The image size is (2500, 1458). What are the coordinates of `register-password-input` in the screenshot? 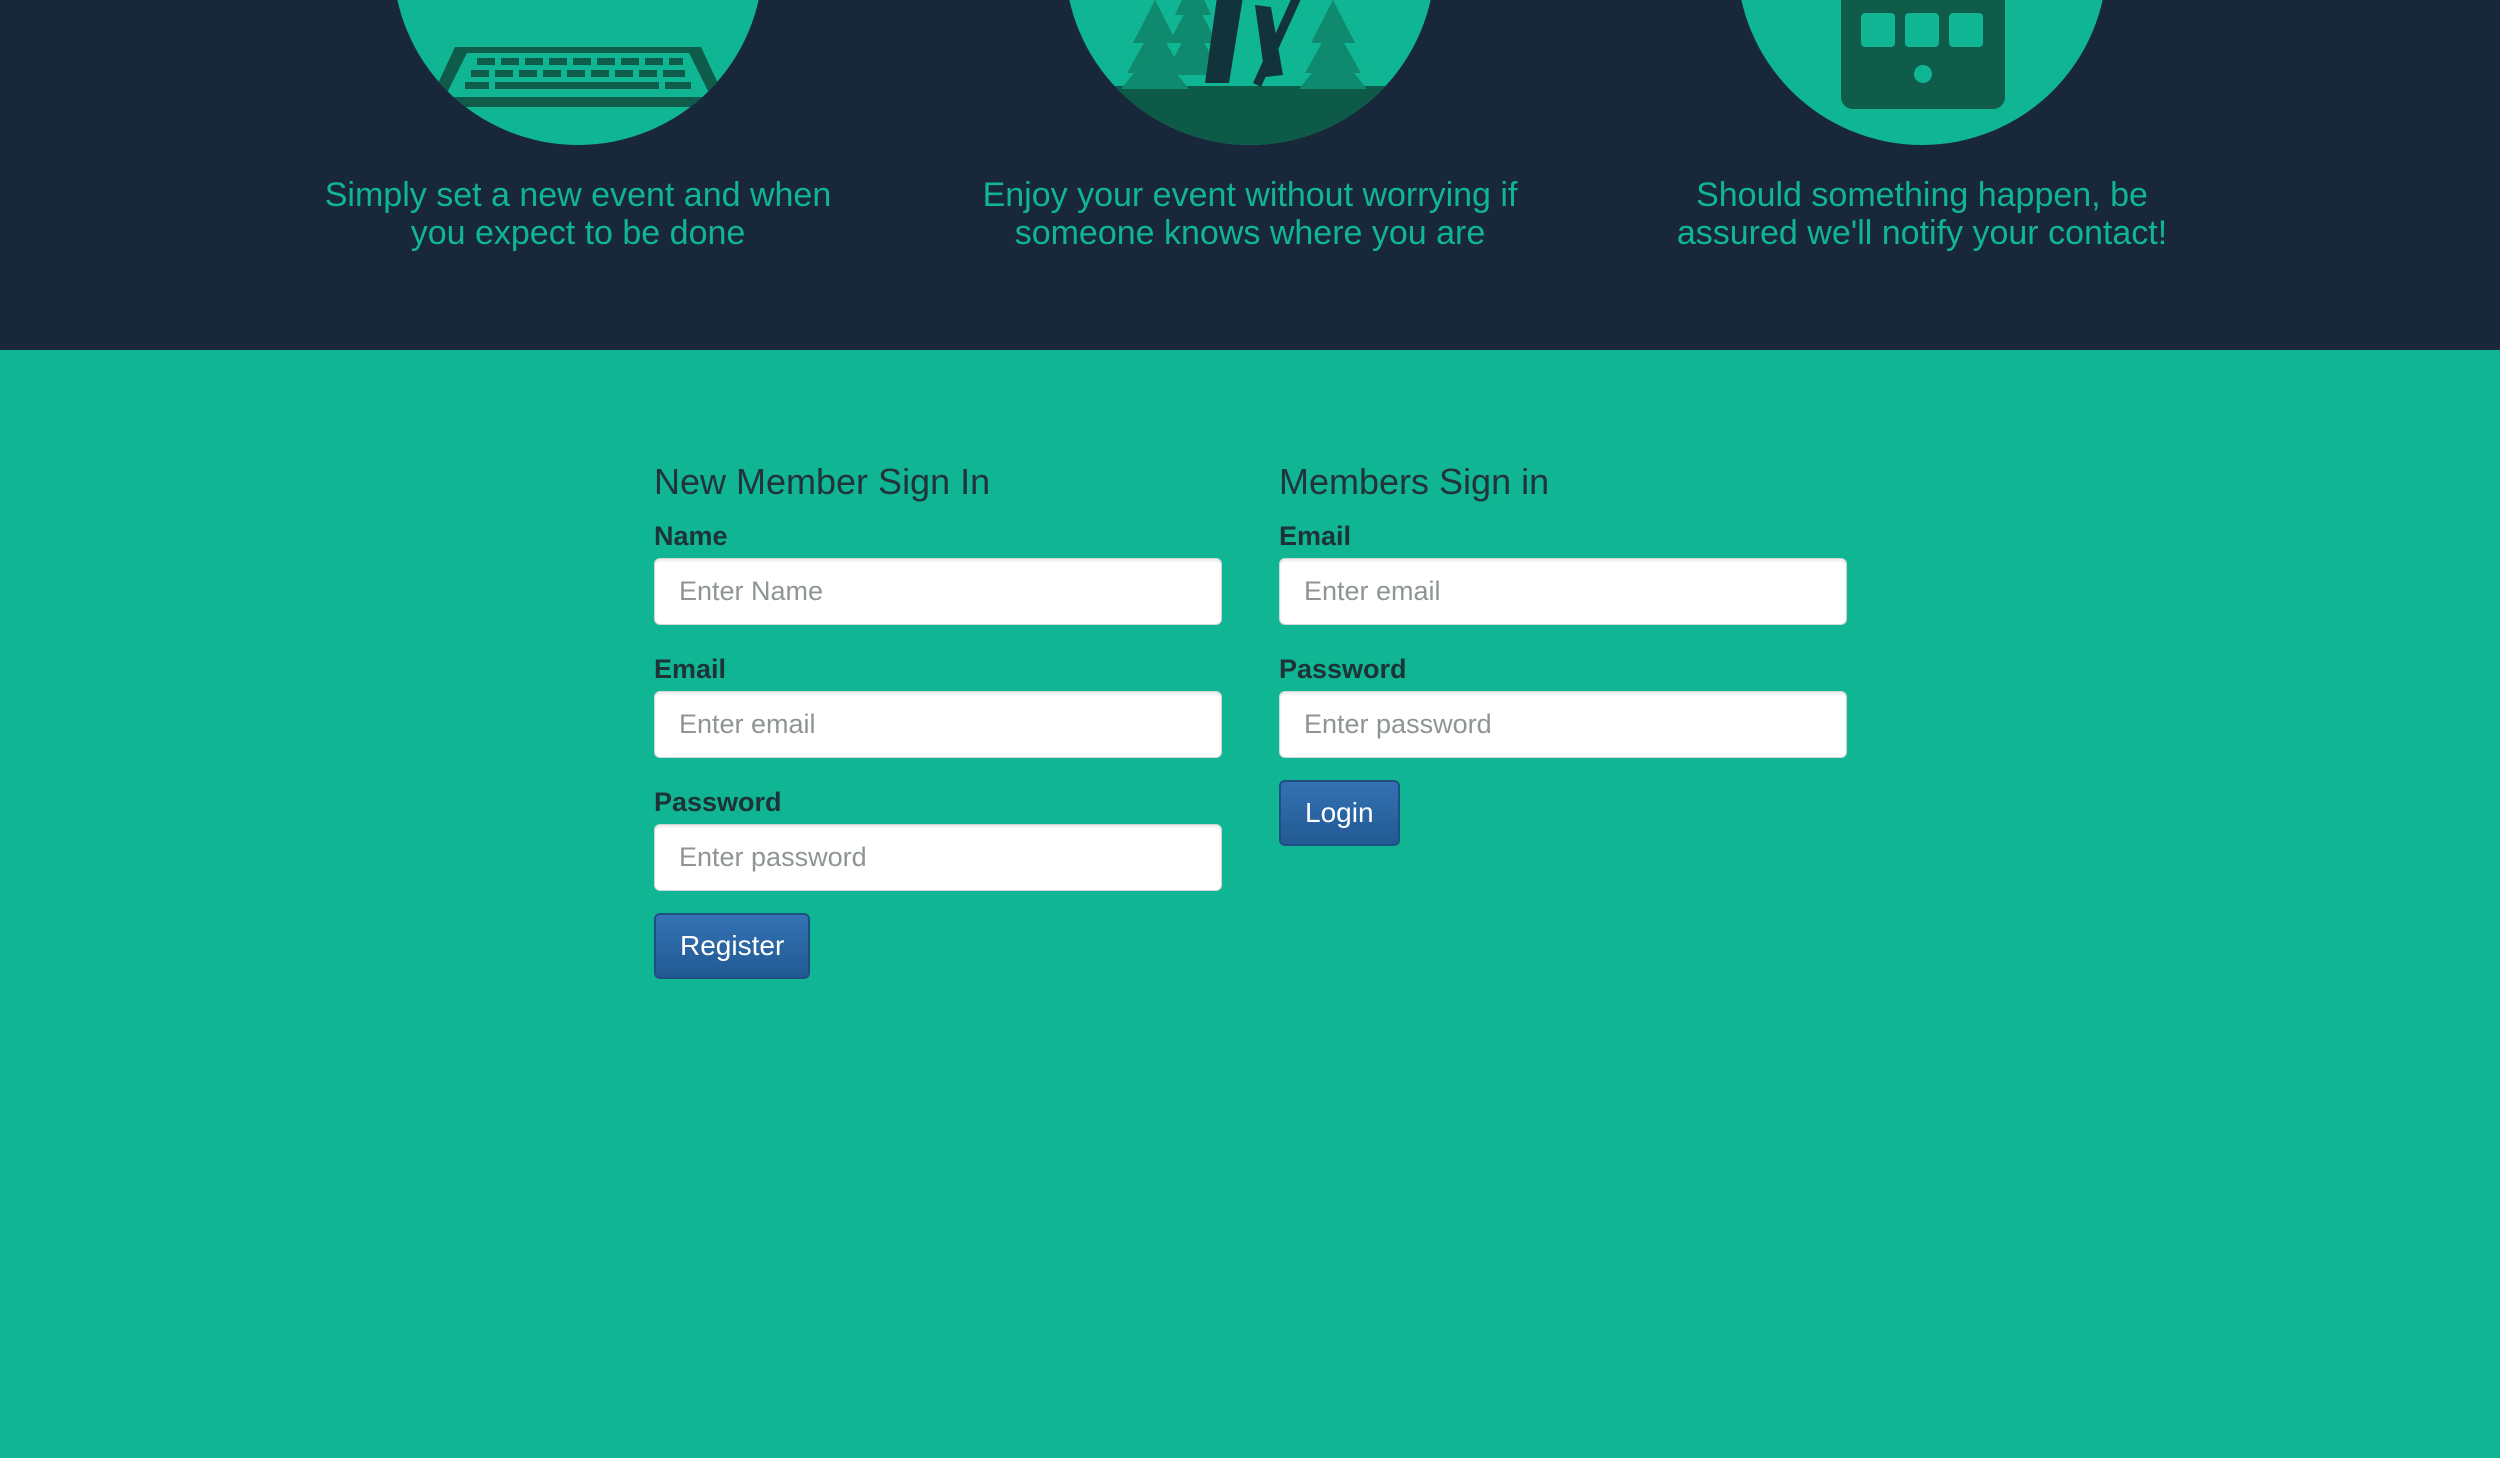 It's located at (938, 857).